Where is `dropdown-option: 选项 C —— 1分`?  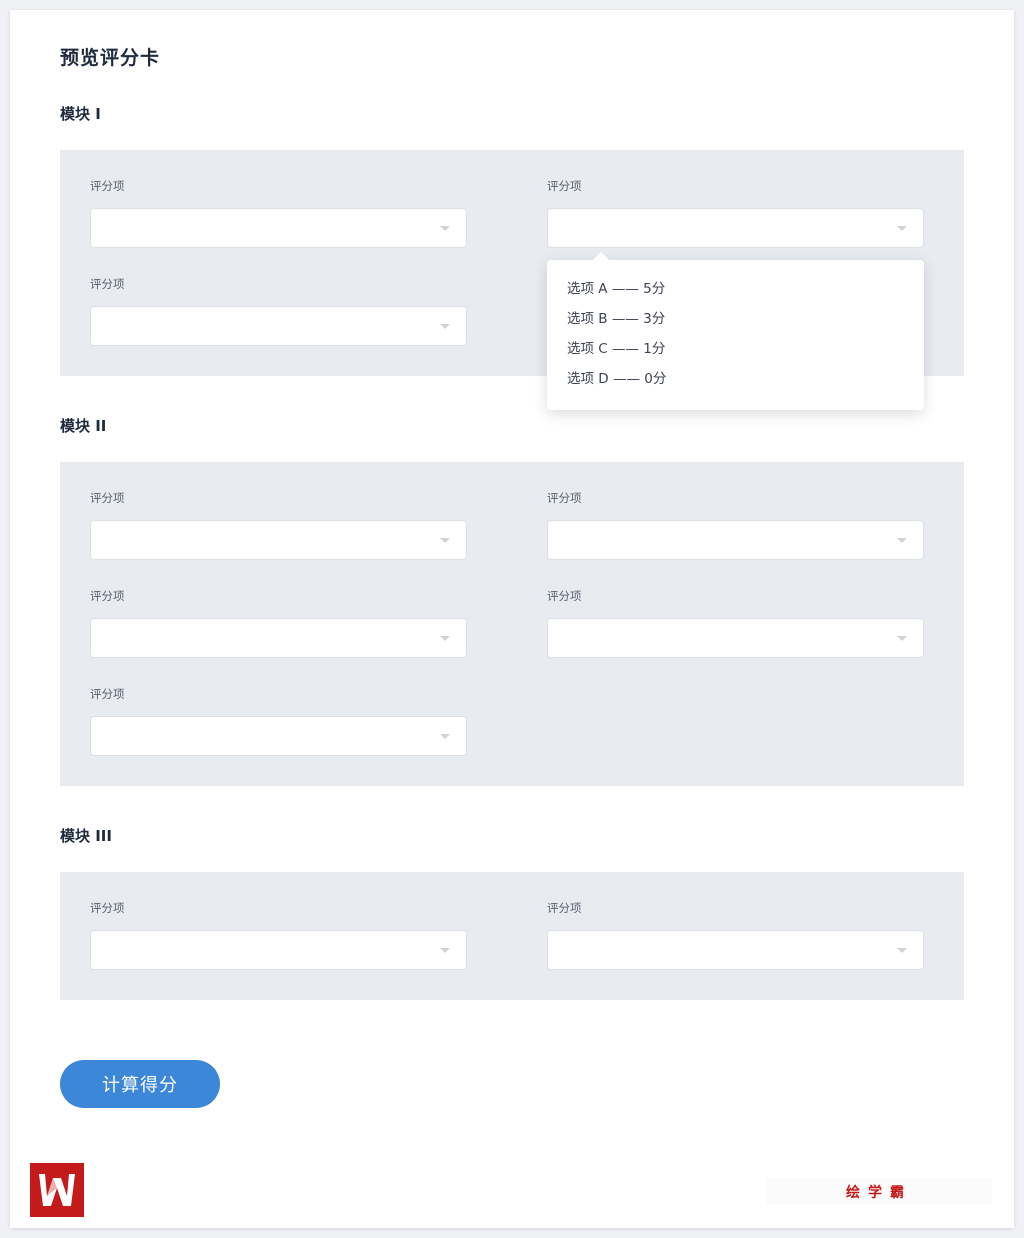 dropdown-option: 选项 C —— 1分 is located at coordinates (735, 354).